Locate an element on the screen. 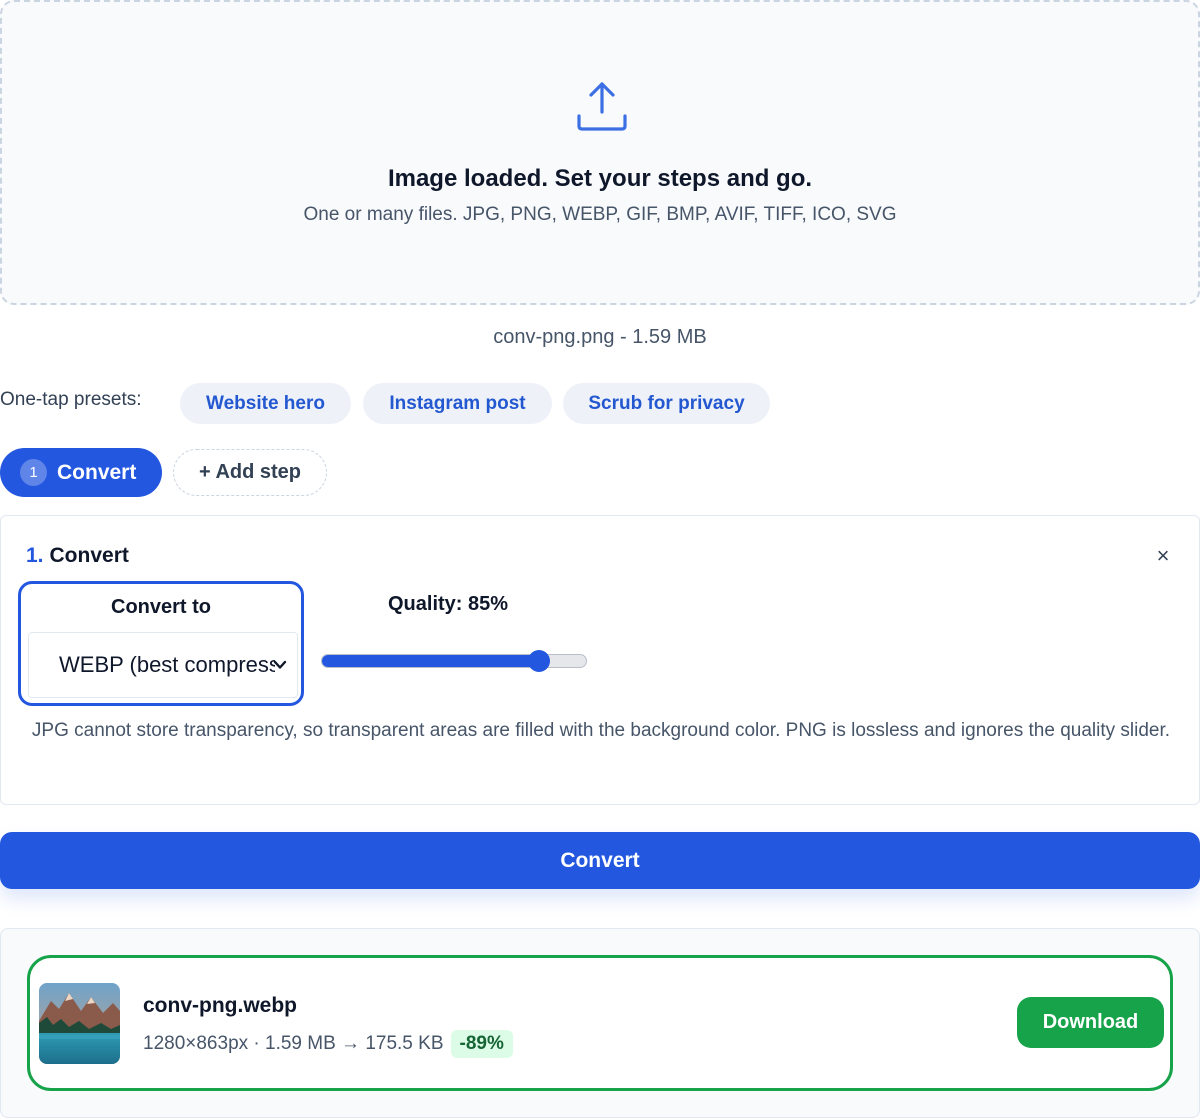 Image resolution: width=1200 pixels, height=1118 pixels. quality-label: Quality: 85% is located at coordinates (448, 604).